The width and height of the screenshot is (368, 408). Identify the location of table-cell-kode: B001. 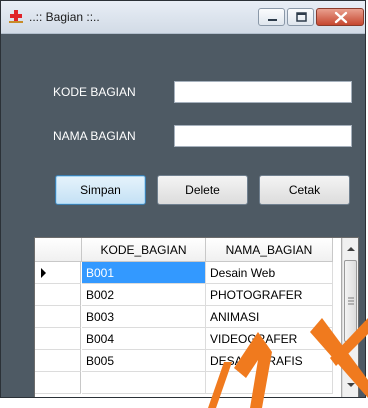
(144, 273).